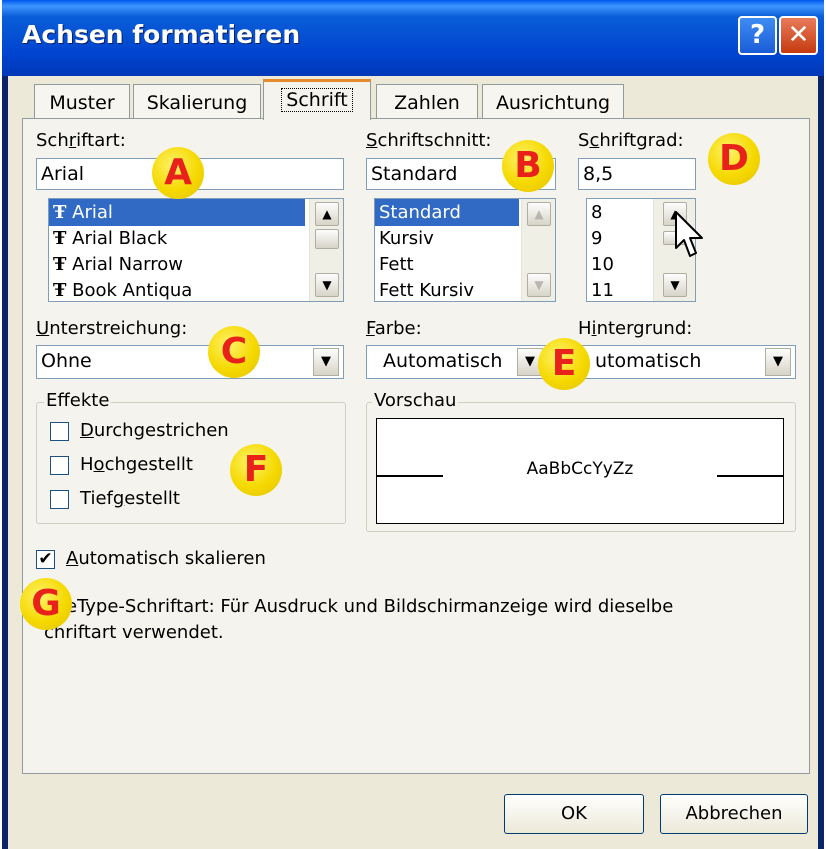 This screenshot has width=826, height=849. I want to click on info-text-line-2: chriftart verwendet., so click(134, 632).